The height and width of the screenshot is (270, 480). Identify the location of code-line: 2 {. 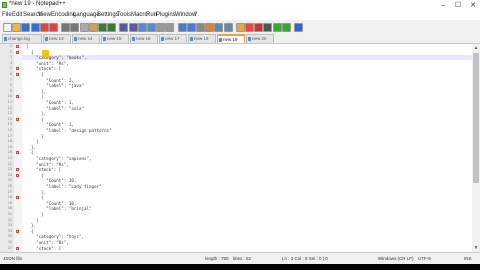
(241, 52).